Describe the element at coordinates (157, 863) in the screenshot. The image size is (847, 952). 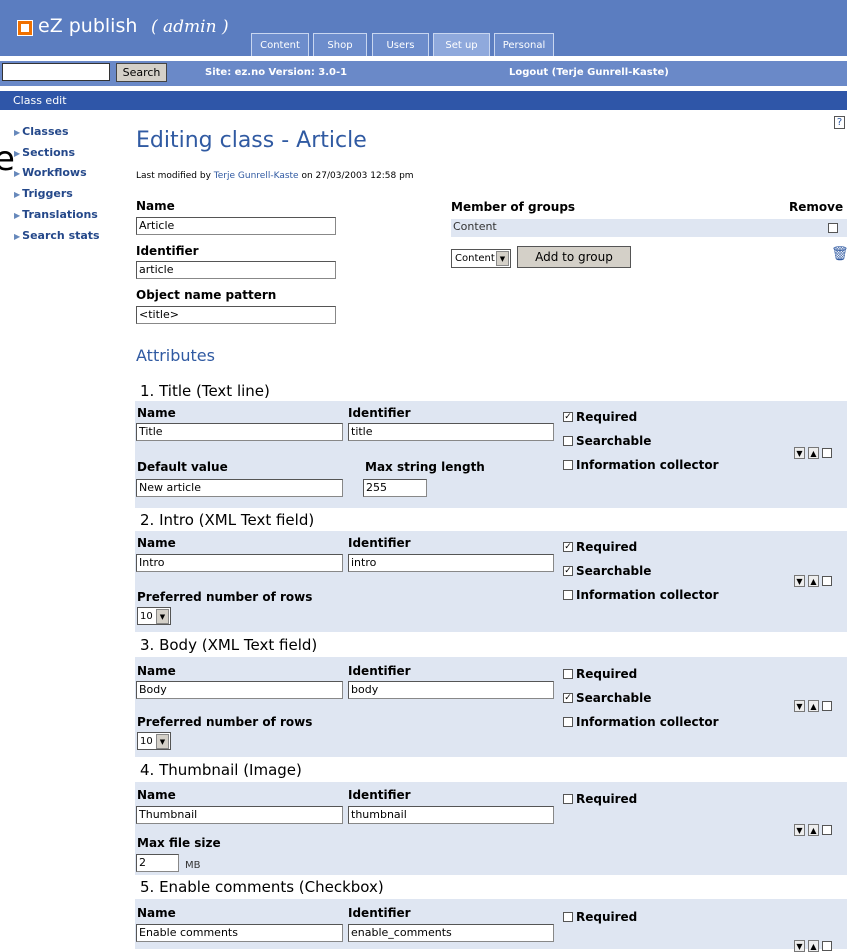
I see `max-file-size-input: 2` at that location.